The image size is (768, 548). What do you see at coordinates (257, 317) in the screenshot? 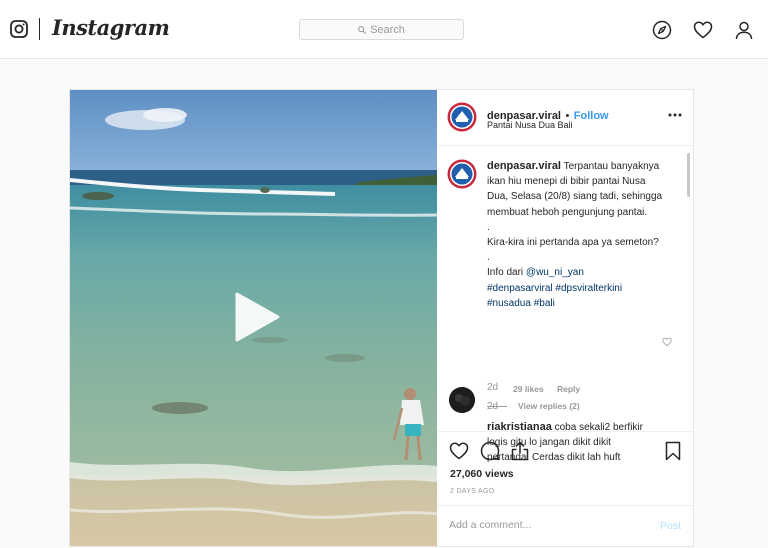
I see `play-icon` at bounding box center [257, 317].